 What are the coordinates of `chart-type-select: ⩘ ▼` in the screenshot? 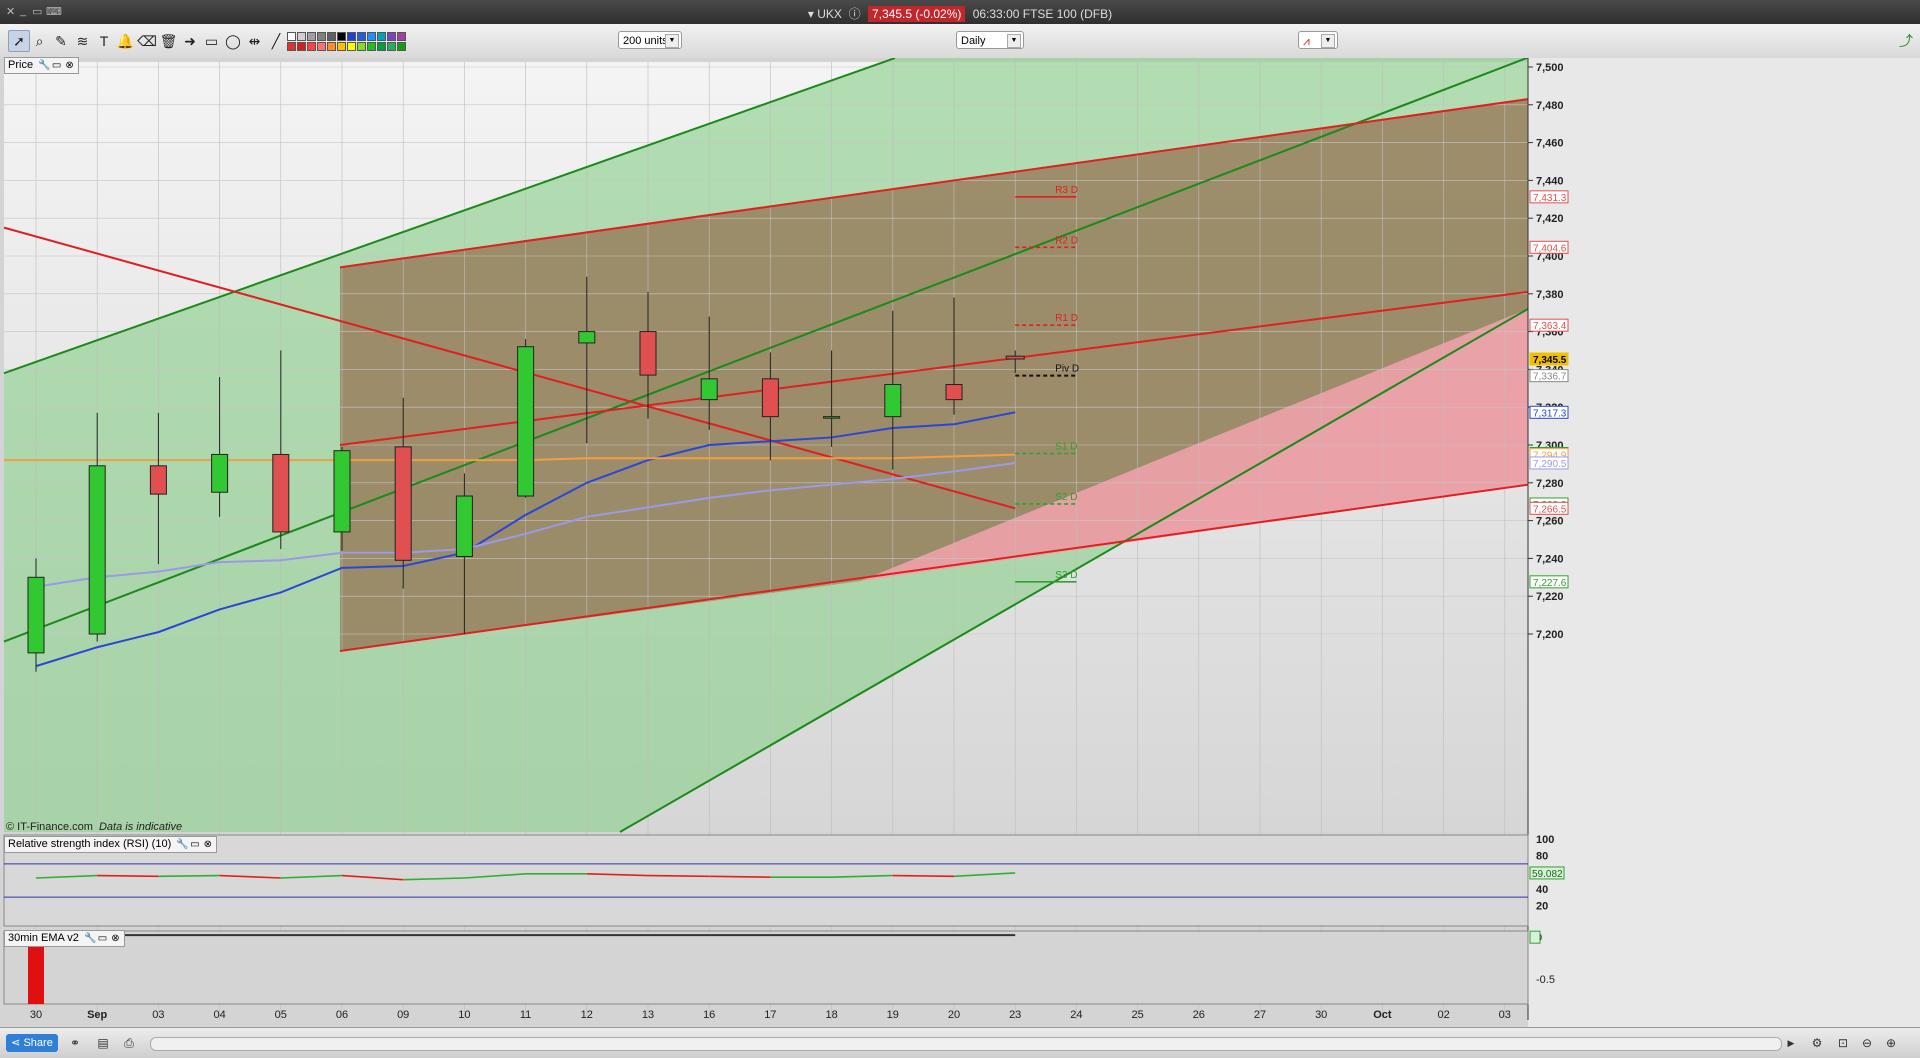 It's located at (1318, 40).